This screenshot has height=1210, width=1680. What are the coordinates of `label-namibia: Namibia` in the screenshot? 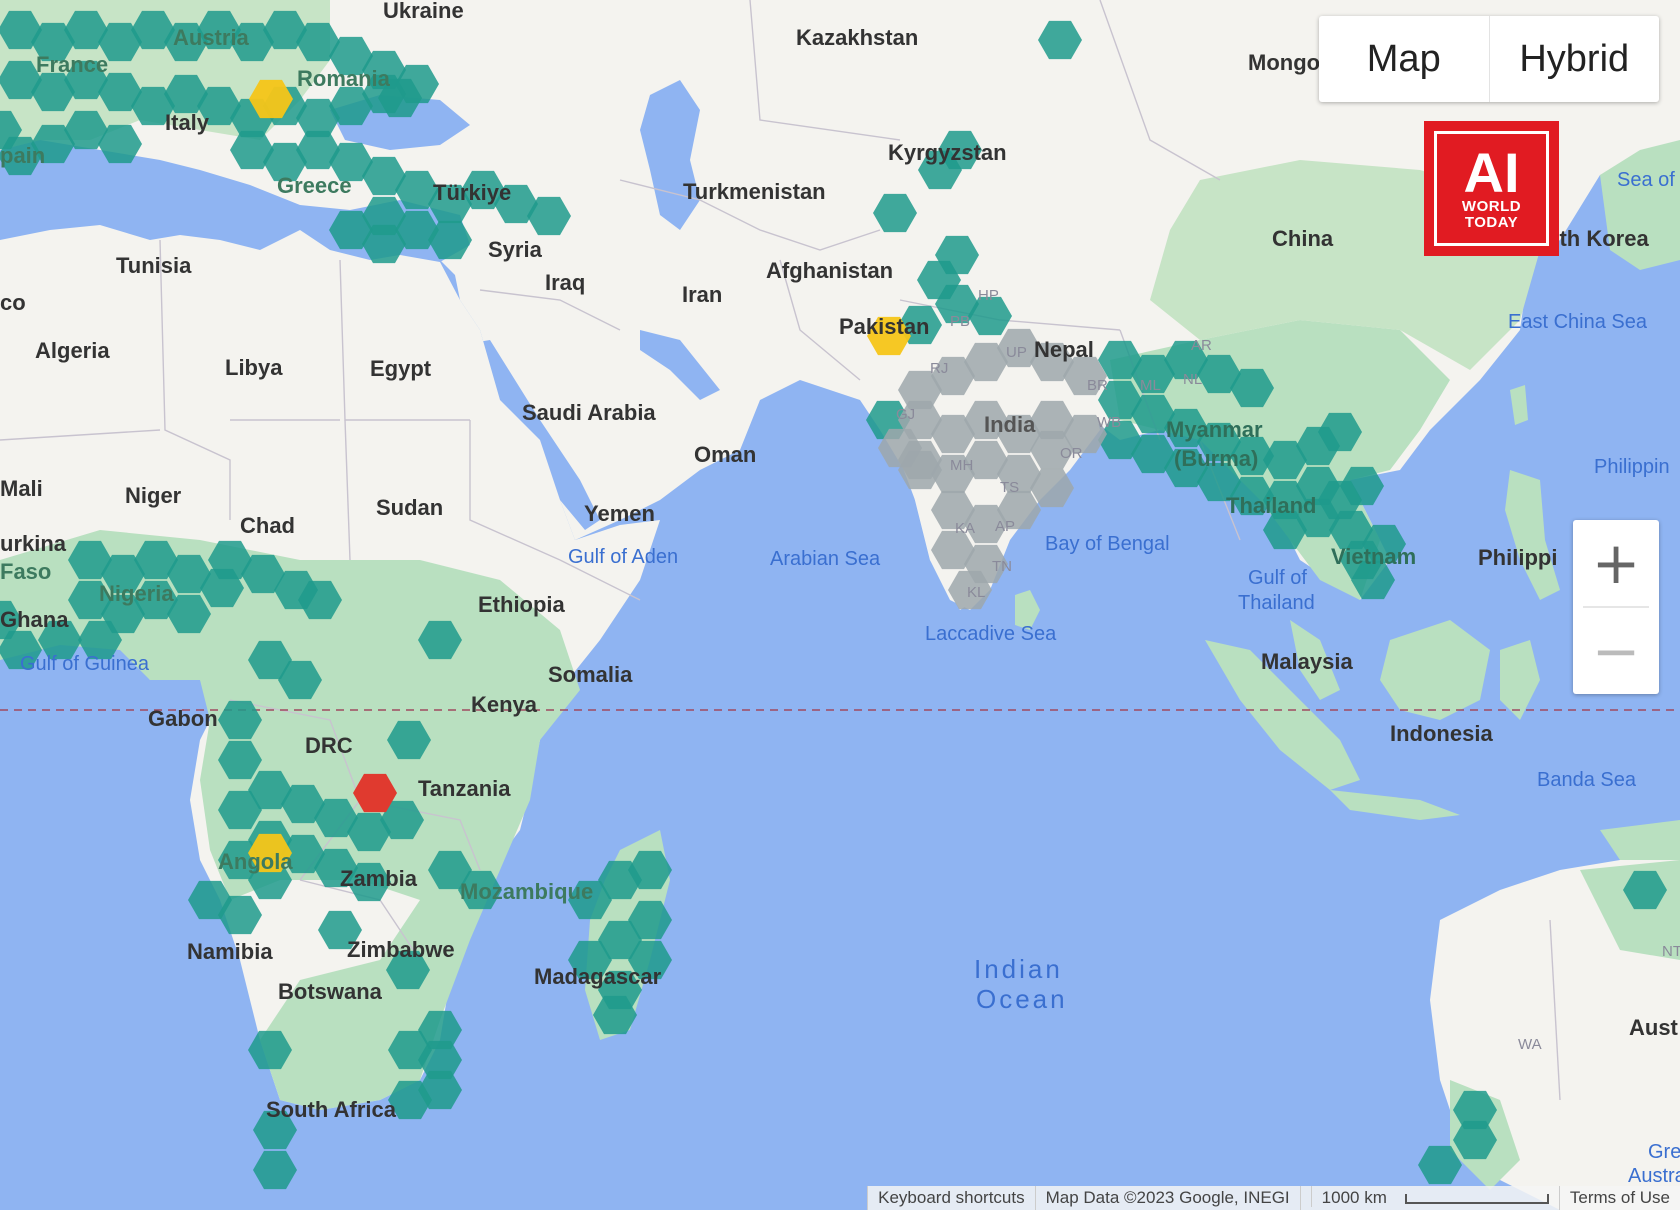 It's located at (230, 951).